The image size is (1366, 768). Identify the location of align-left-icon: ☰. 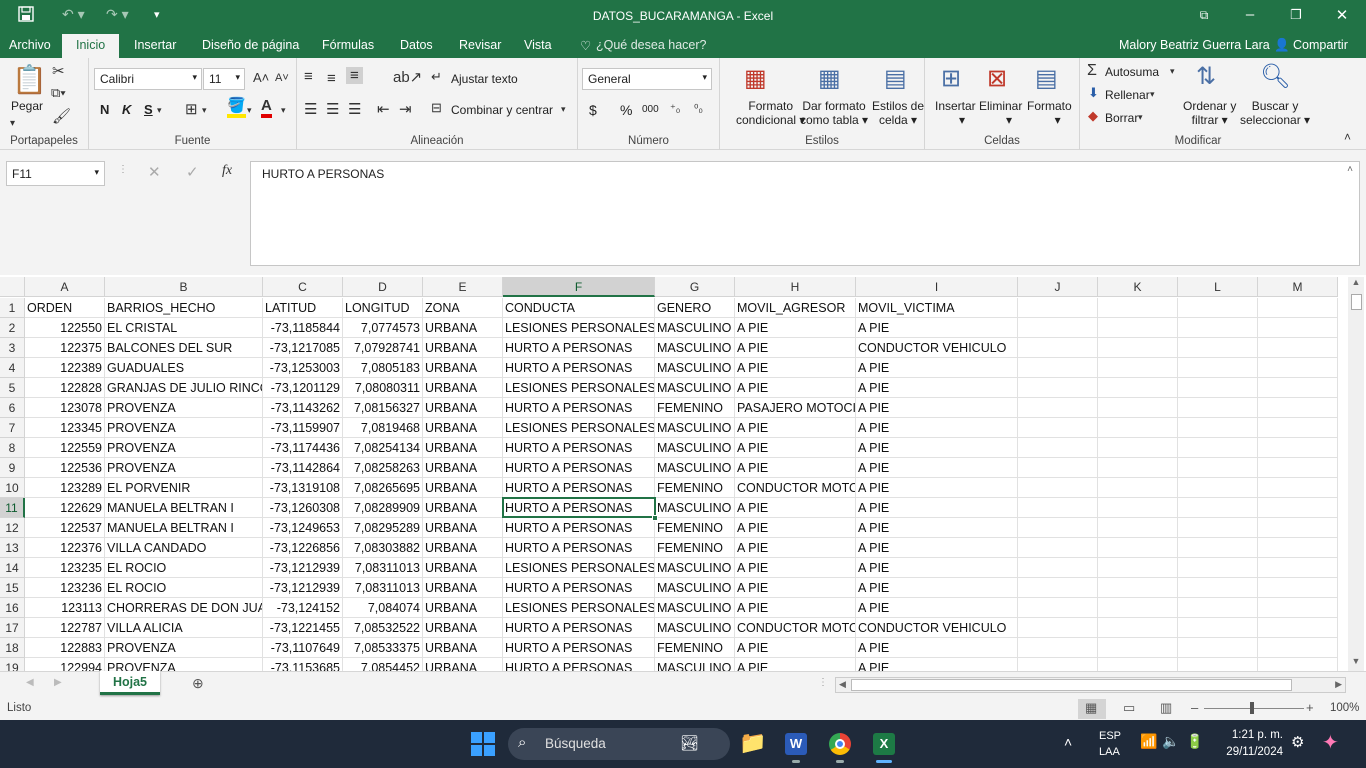
(310, 109).